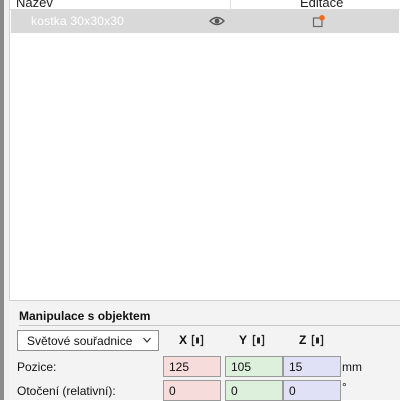  What do you see at coordinates (66, 391) in the screenshot?
I see `rotation-label: Otočení (relativní):` at bounding box center [66, 391].